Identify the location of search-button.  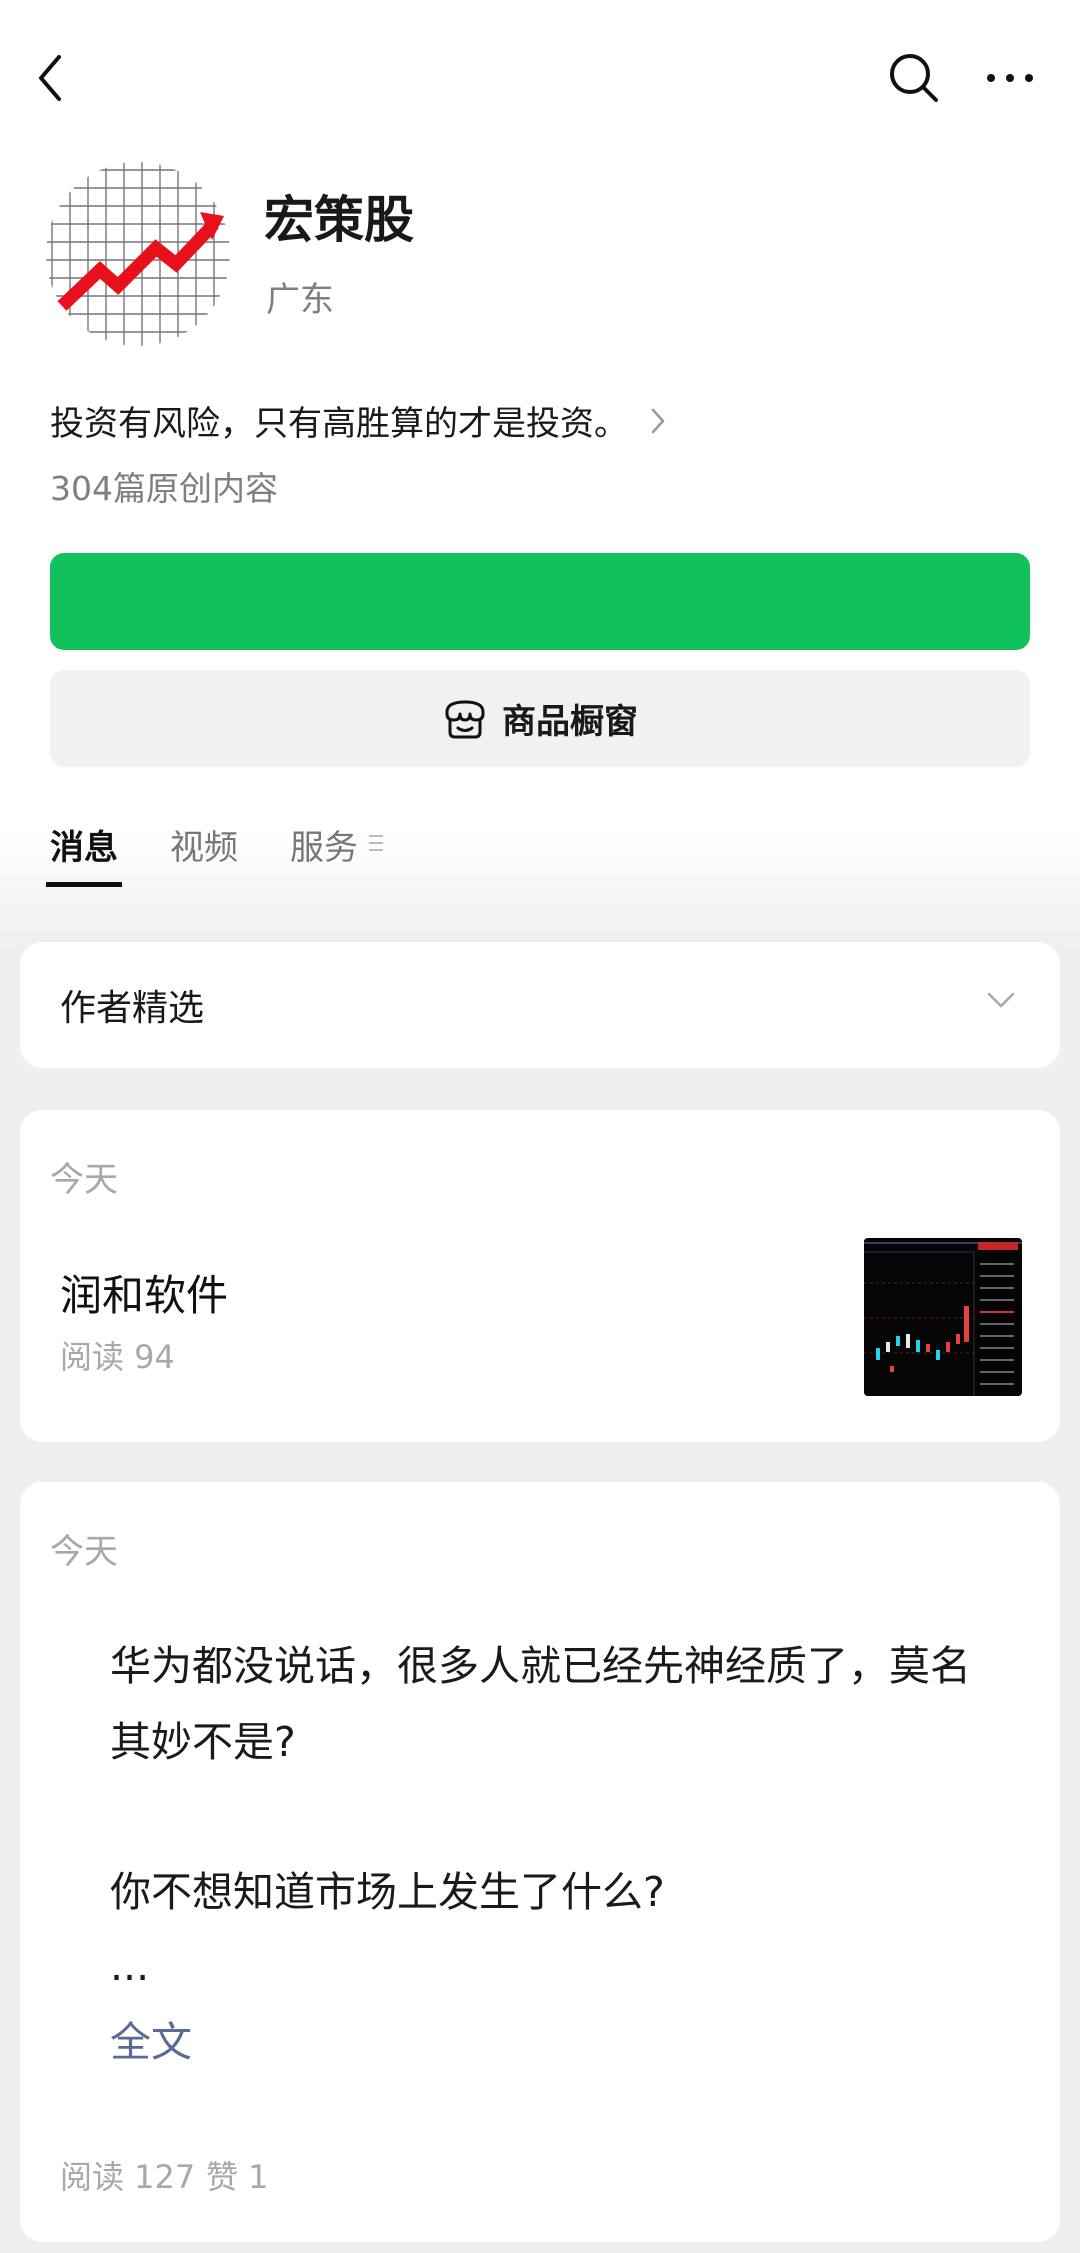
(914, 78).